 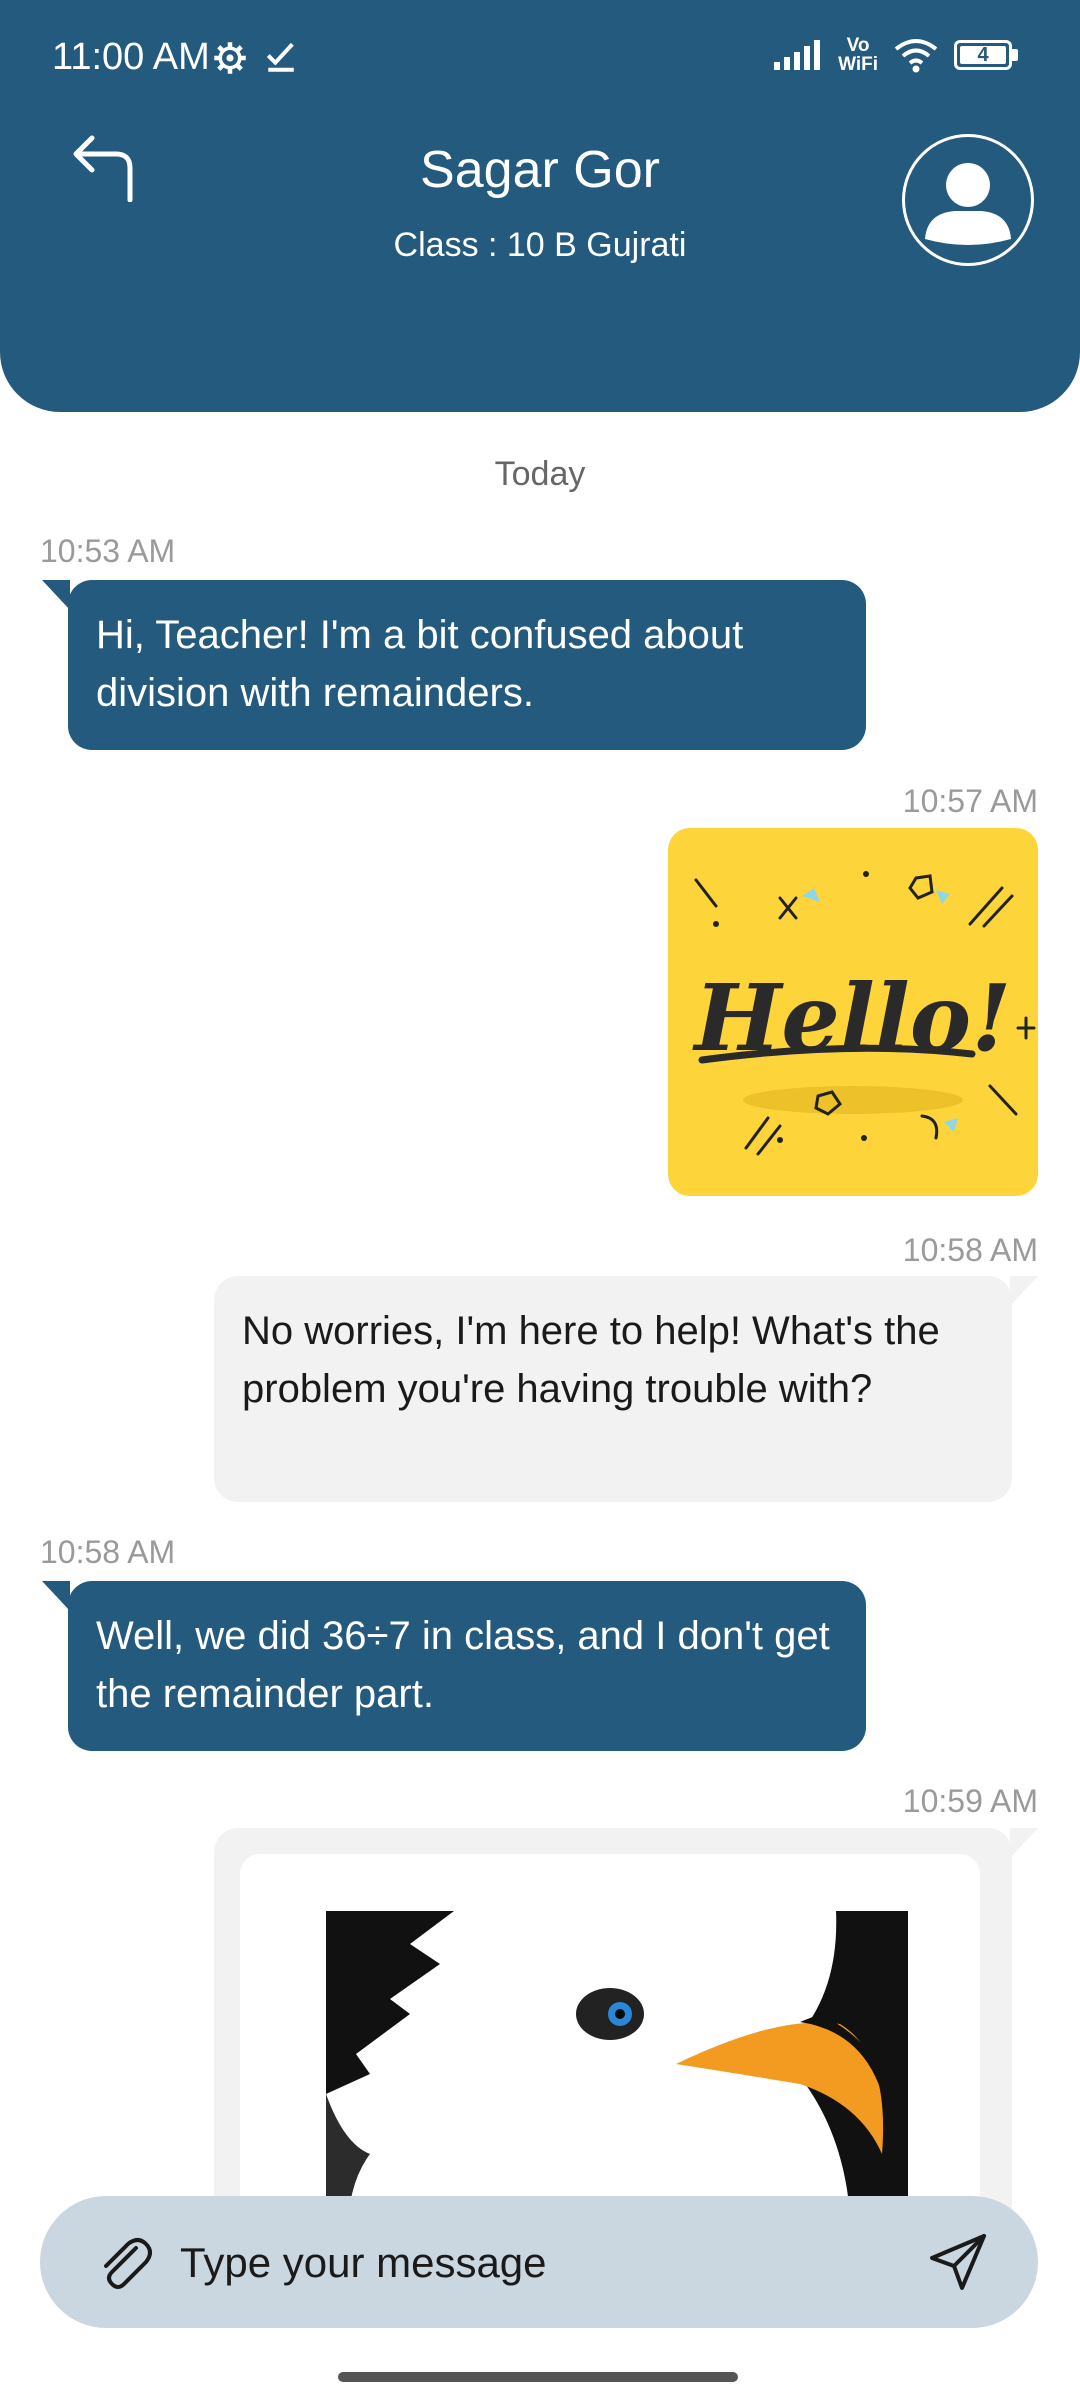 I want to click on message-time: 10:59 AM, so click(x=970, y=1801).